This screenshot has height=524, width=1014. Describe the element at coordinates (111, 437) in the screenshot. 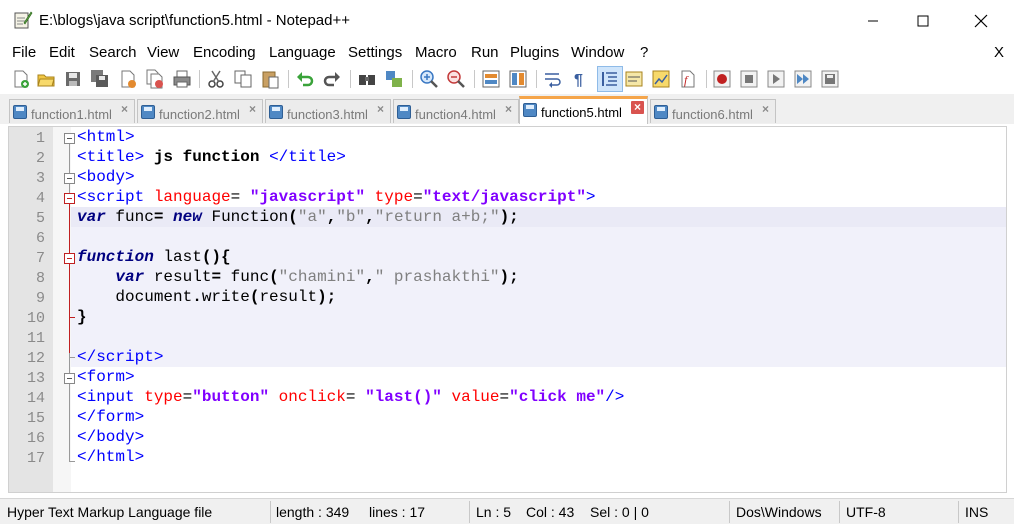

I see `code-line: </body>` at that location.